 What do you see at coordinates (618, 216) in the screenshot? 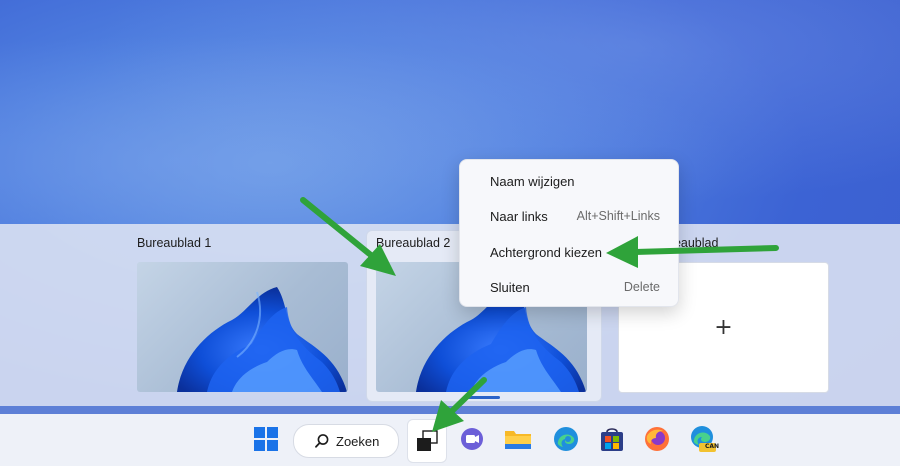
I see `menu-item-shortcut: Alt+Shift+Links` at bounding box center [618, 216].